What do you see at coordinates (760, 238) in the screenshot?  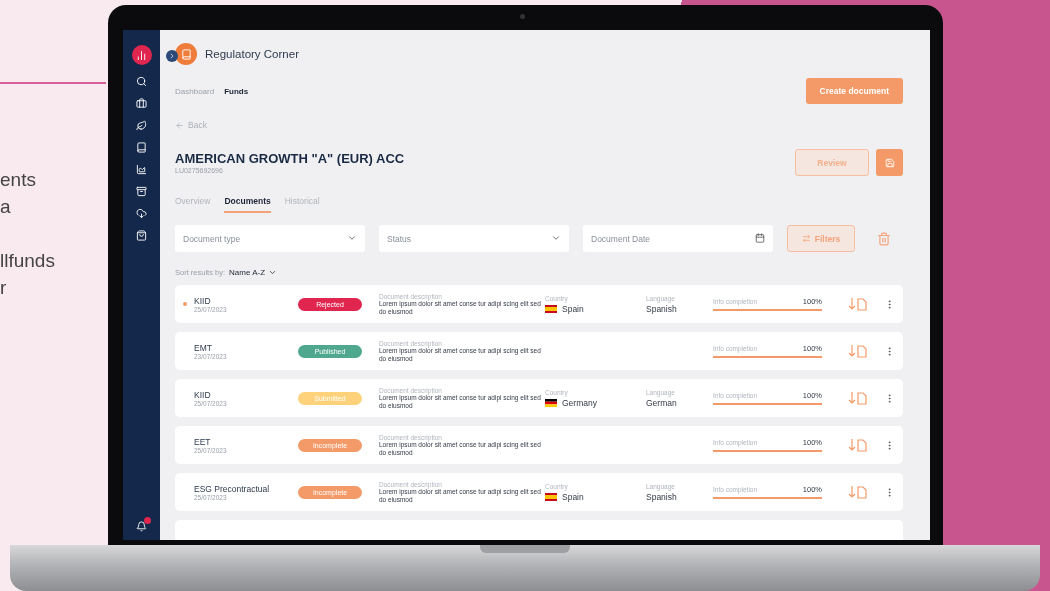 I see `calendar-icon` at bounding box center [760, 238].